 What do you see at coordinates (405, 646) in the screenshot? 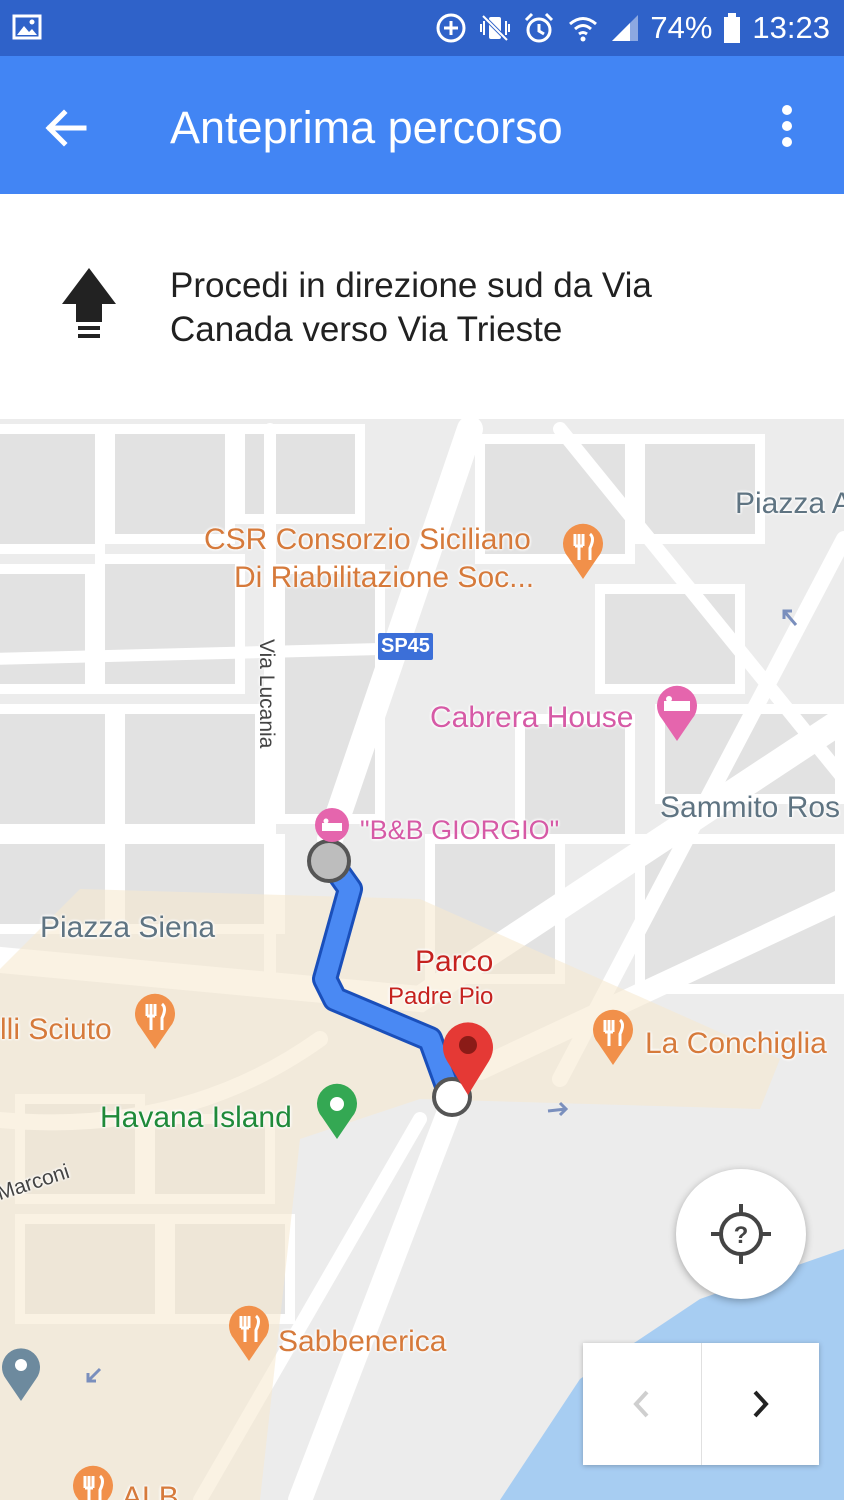
I see `road-shield-sp45: SP45` at bounding box center [405, 646].